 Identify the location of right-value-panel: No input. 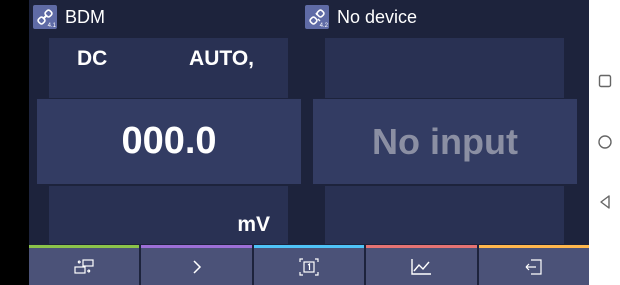
(445, 141).